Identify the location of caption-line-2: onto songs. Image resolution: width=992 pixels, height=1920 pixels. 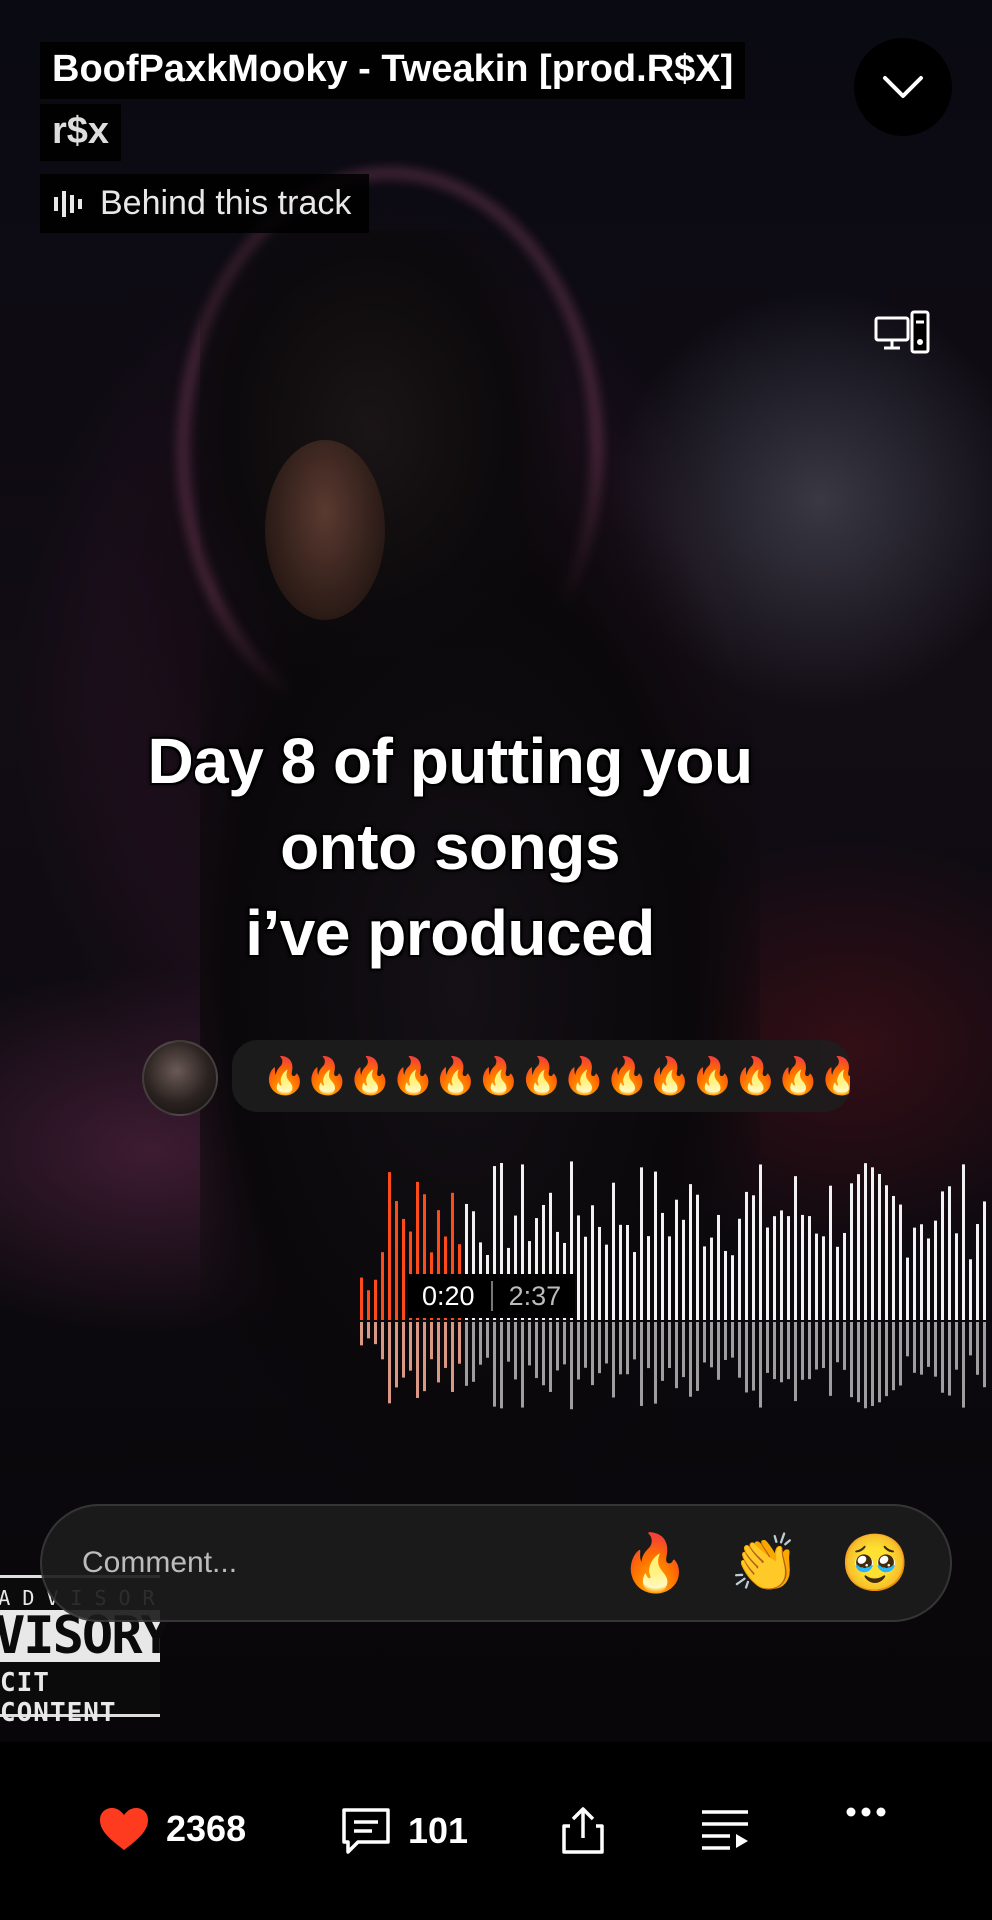
(450, 847).